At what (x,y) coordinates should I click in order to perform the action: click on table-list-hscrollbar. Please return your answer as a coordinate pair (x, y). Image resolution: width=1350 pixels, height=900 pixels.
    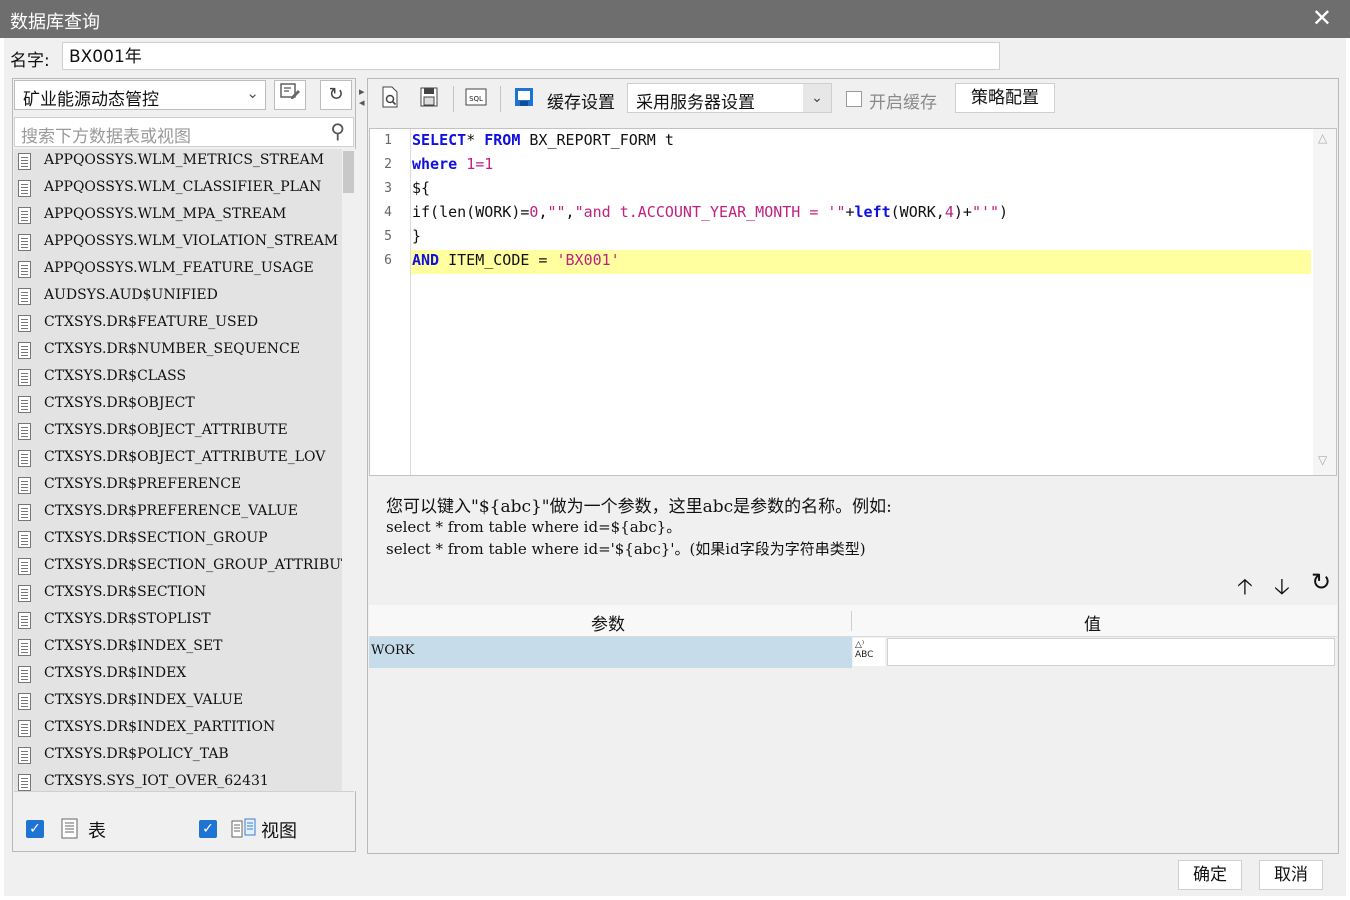
    Looking at the image, I should click on (184, 797).